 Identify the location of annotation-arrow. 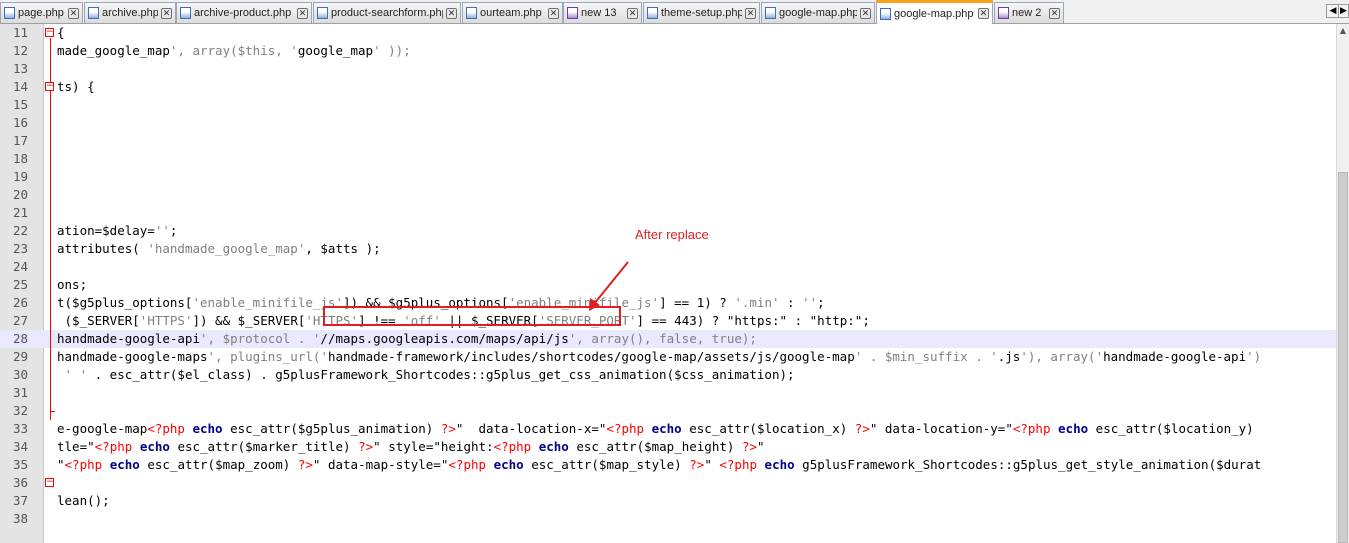
(609, 286).